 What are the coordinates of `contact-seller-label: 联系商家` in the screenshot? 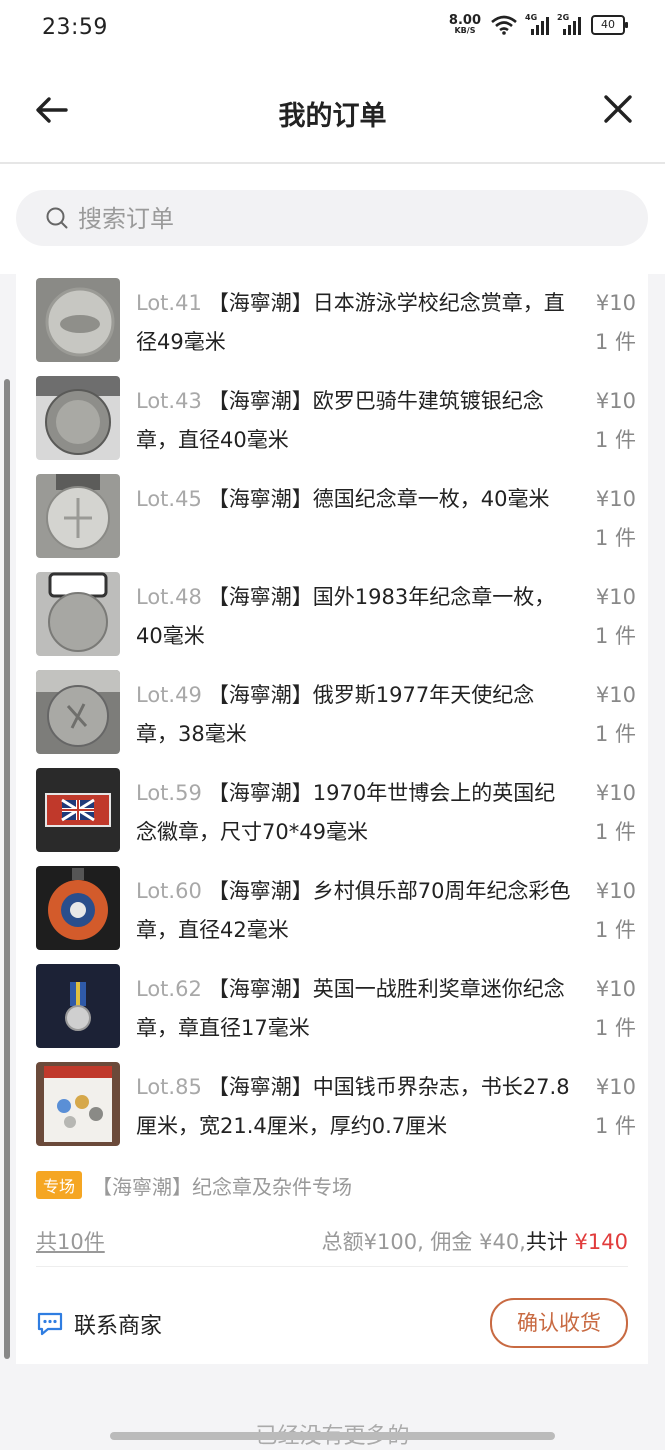 It's located at (118, 1326).